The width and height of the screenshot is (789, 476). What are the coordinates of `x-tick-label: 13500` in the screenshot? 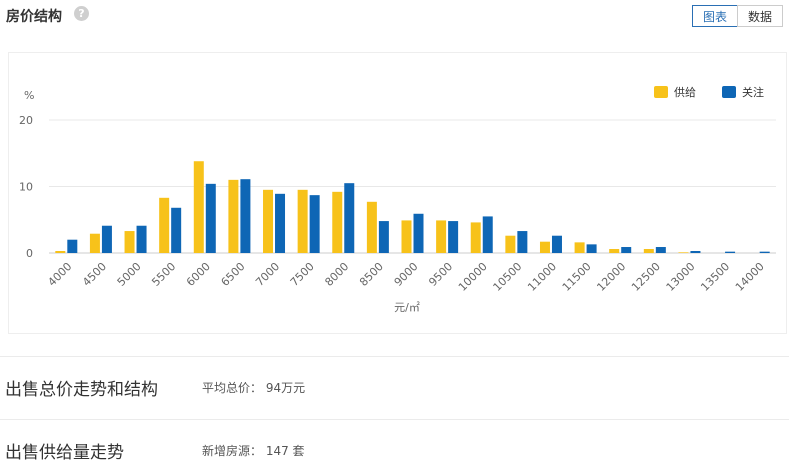 It's located at (715, 277).